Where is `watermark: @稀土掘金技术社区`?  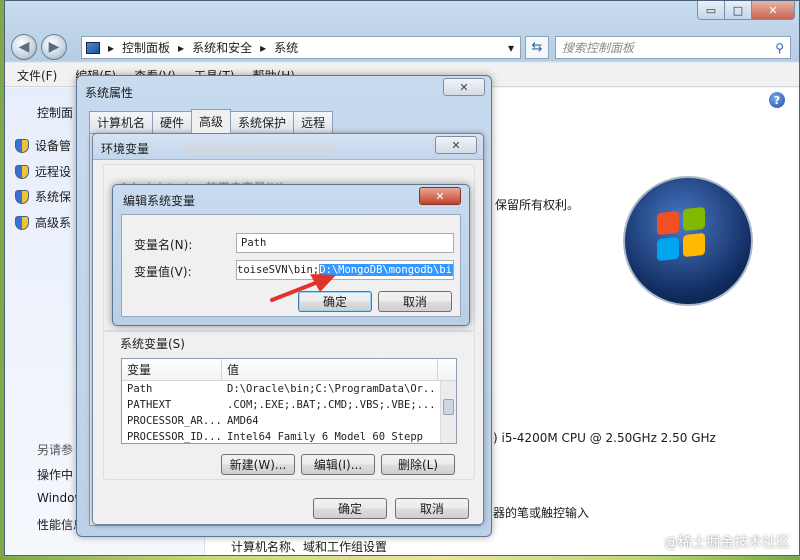 watermark: @稀土掘金技术社区 is located at coordinates (727, 543).